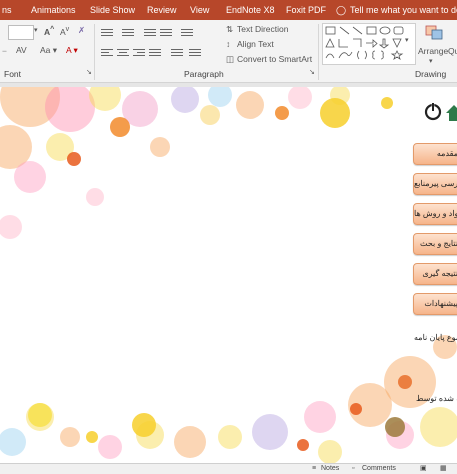  What do you see at coordinates (199, 10) in the screenshot?
I see `tab-view: View` at bounding box center [199, 10].